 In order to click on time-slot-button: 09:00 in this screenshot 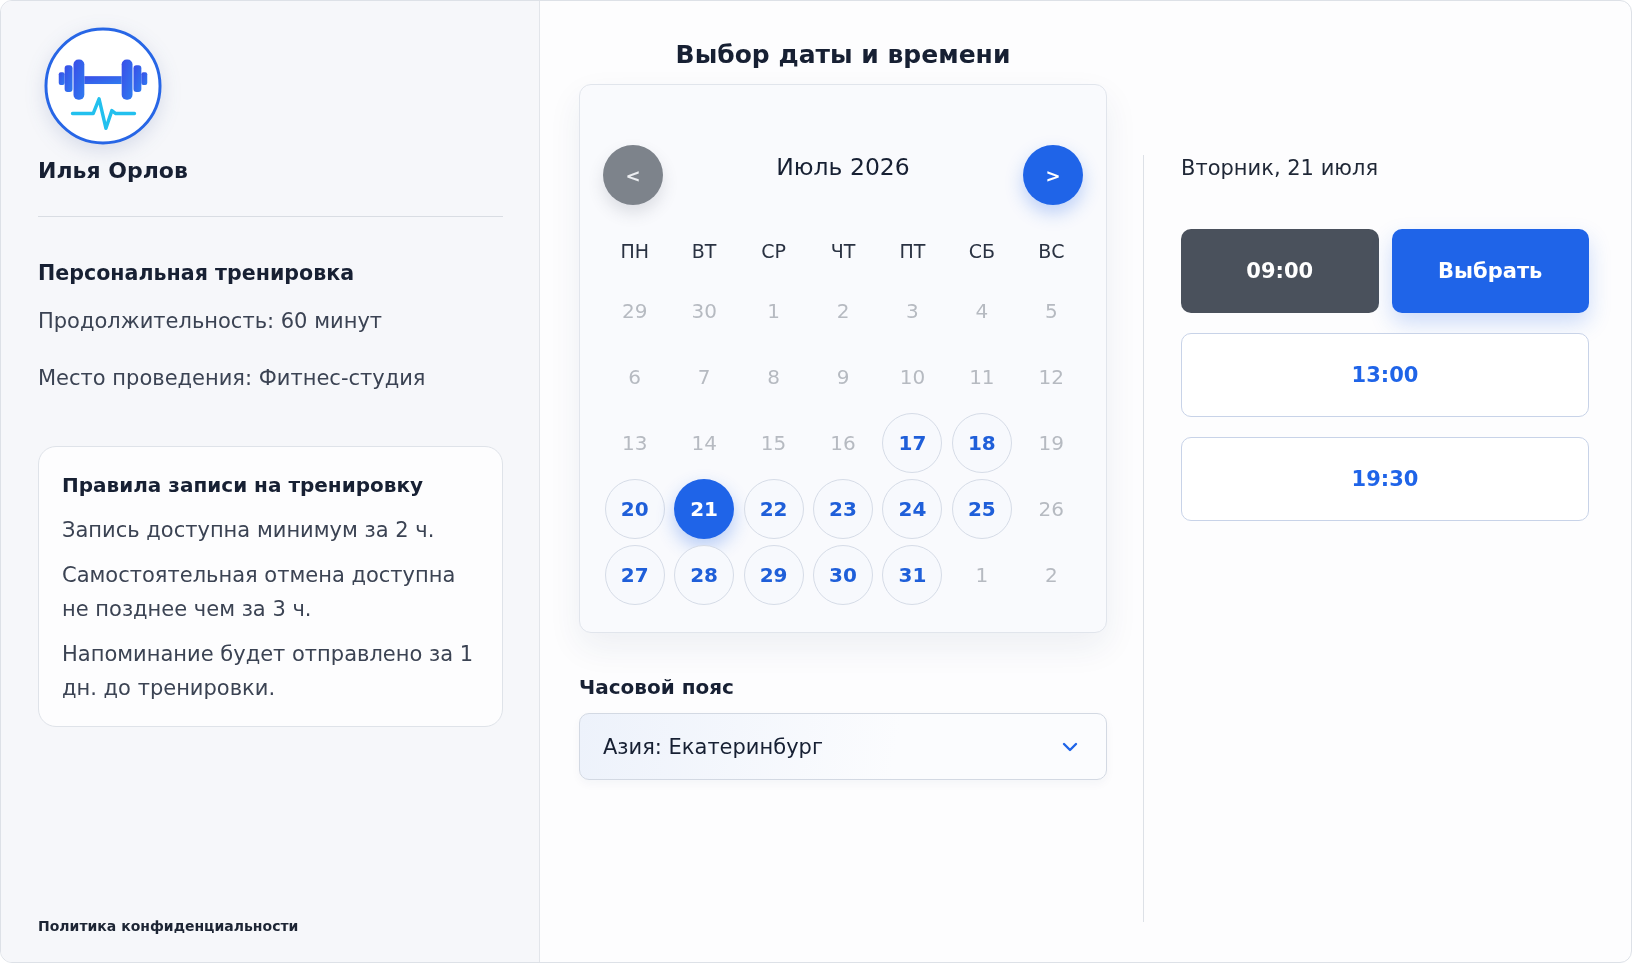, I will do `click(1280, 271)`.